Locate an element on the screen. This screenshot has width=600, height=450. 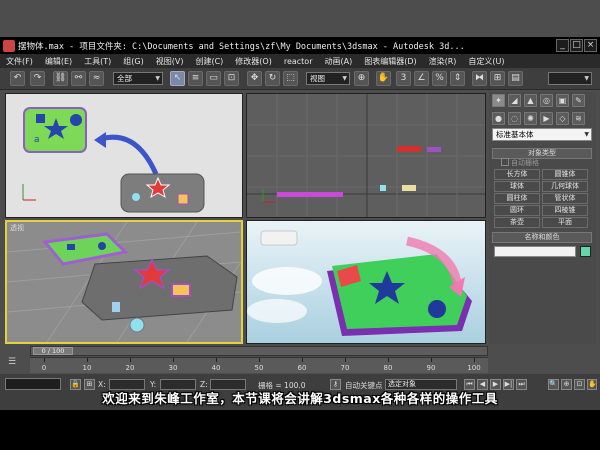
teapot-button: 茶壶 is located at coordinates (517, 222).